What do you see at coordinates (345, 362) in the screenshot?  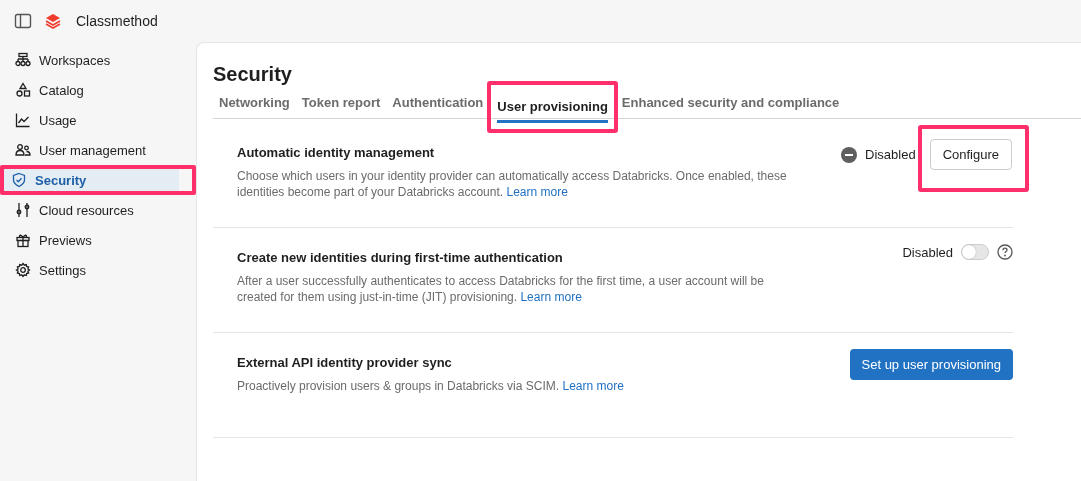 I see `setting-title: External API identity provider sync` at bounding box center [345, 362].